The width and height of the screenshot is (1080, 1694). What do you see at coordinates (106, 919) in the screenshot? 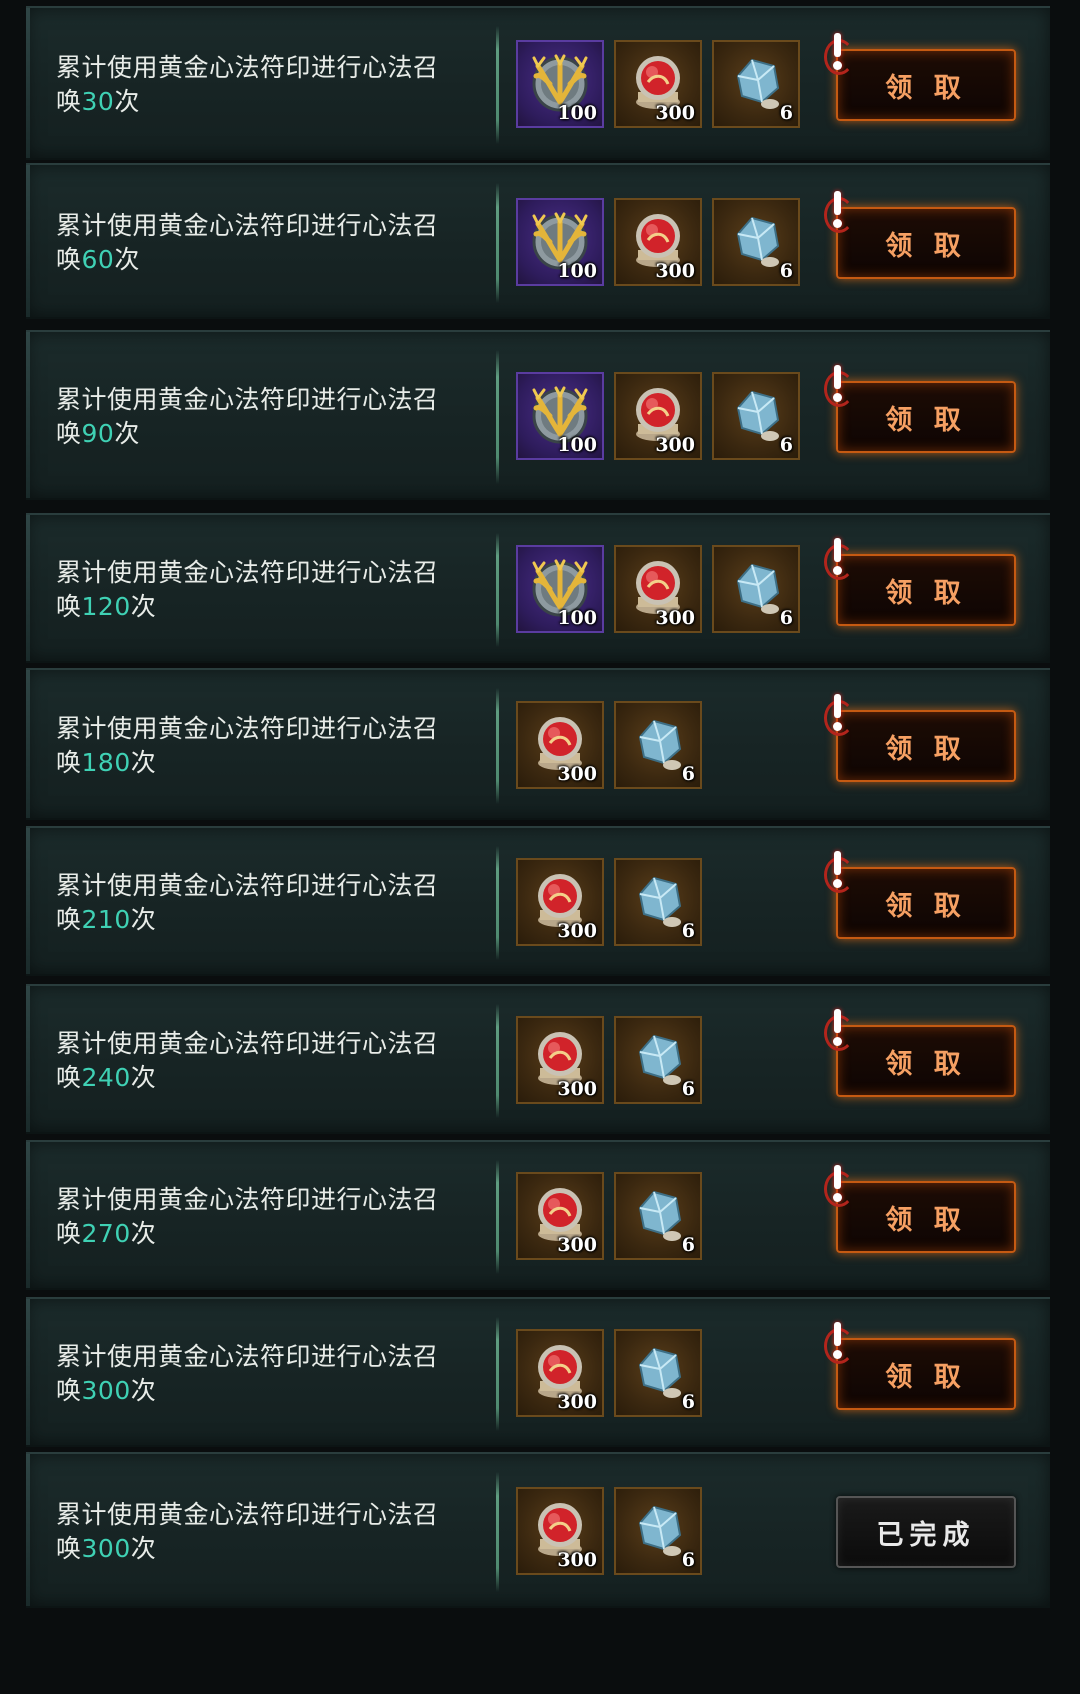
I see `task-target-count: 210` at bounding box center [106, 919].